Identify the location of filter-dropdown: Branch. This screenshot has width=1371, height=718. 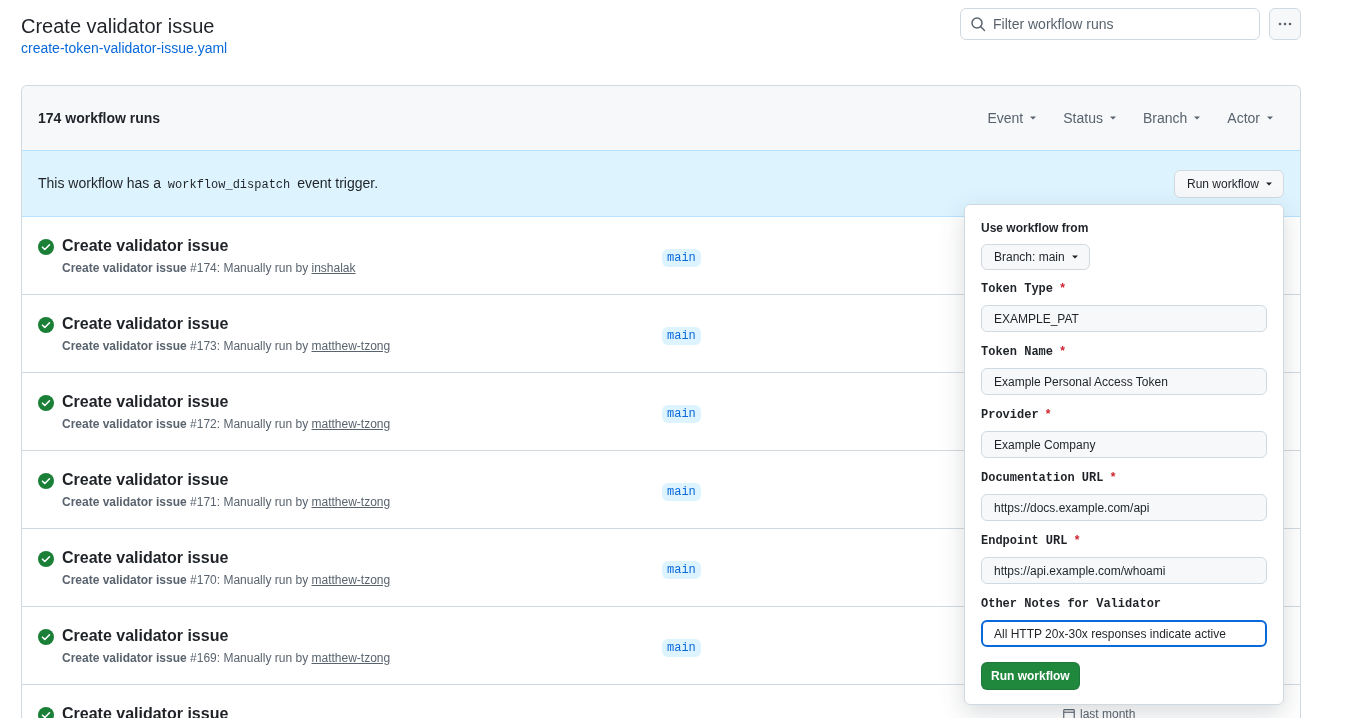
(1173, 118).